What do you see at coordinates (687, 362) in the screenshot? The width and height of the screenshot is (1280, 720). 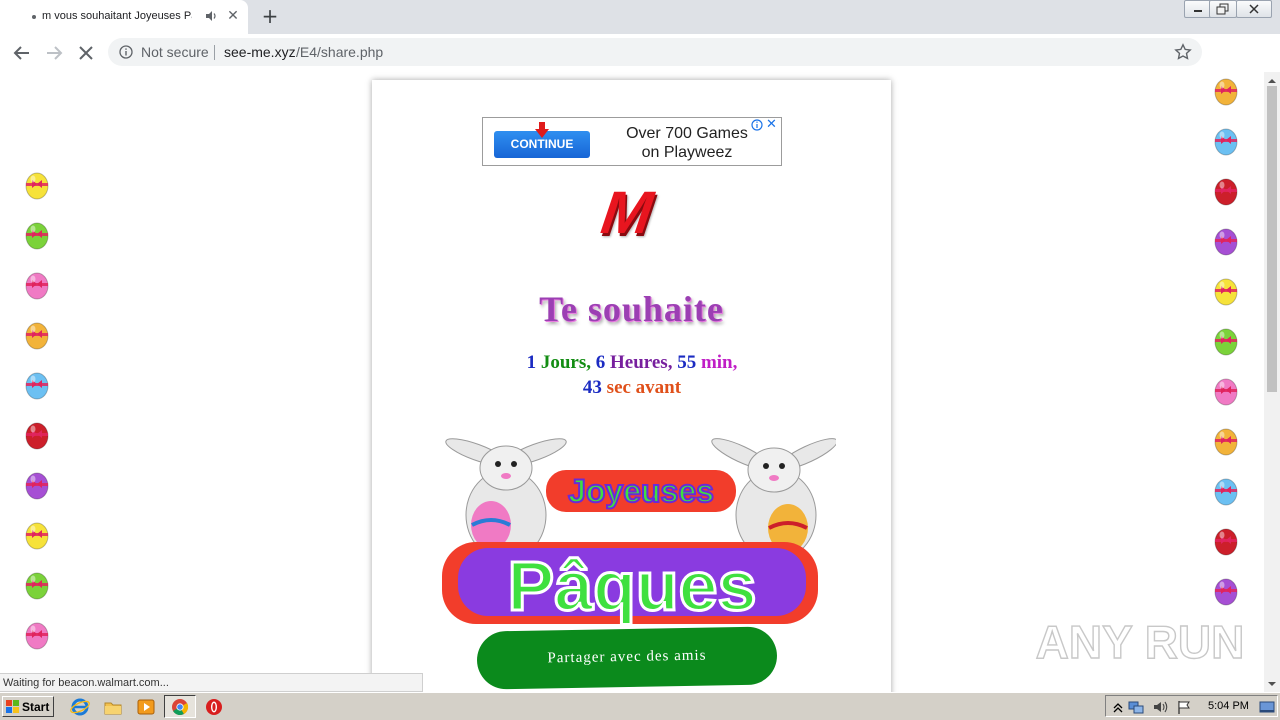 I see `countdown-minutes-value: 55` at bounding box center [687, 362].